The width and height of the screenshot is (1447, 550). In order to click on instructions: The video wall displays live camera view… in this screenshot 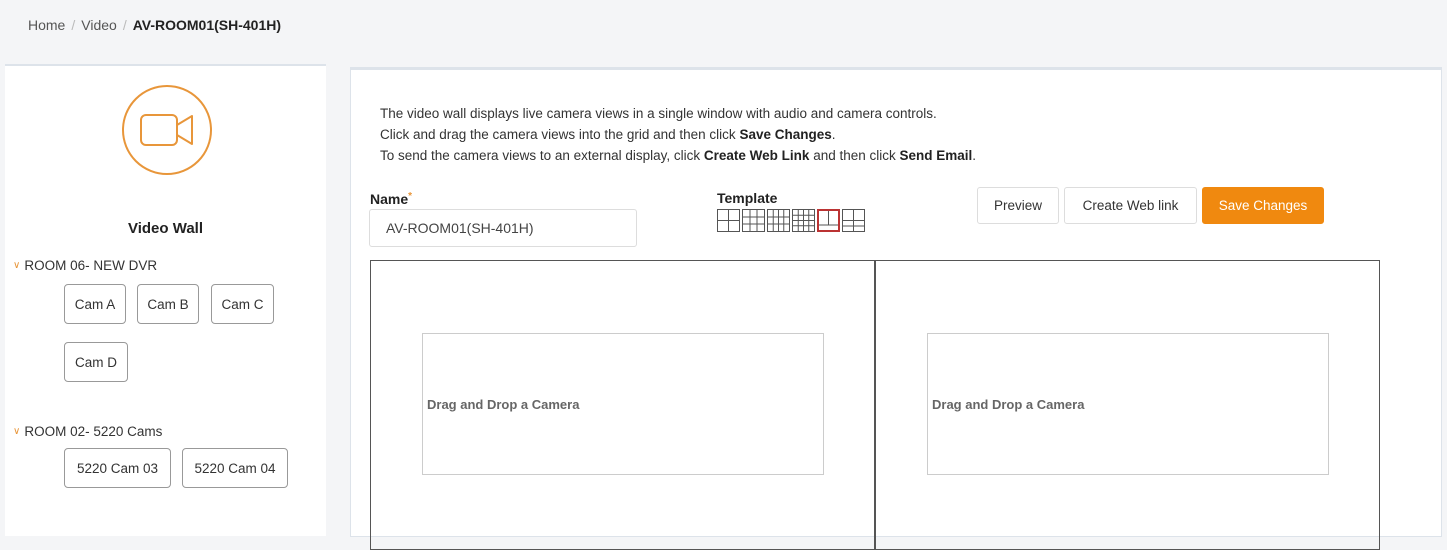, I will do `click(678, 134)`.